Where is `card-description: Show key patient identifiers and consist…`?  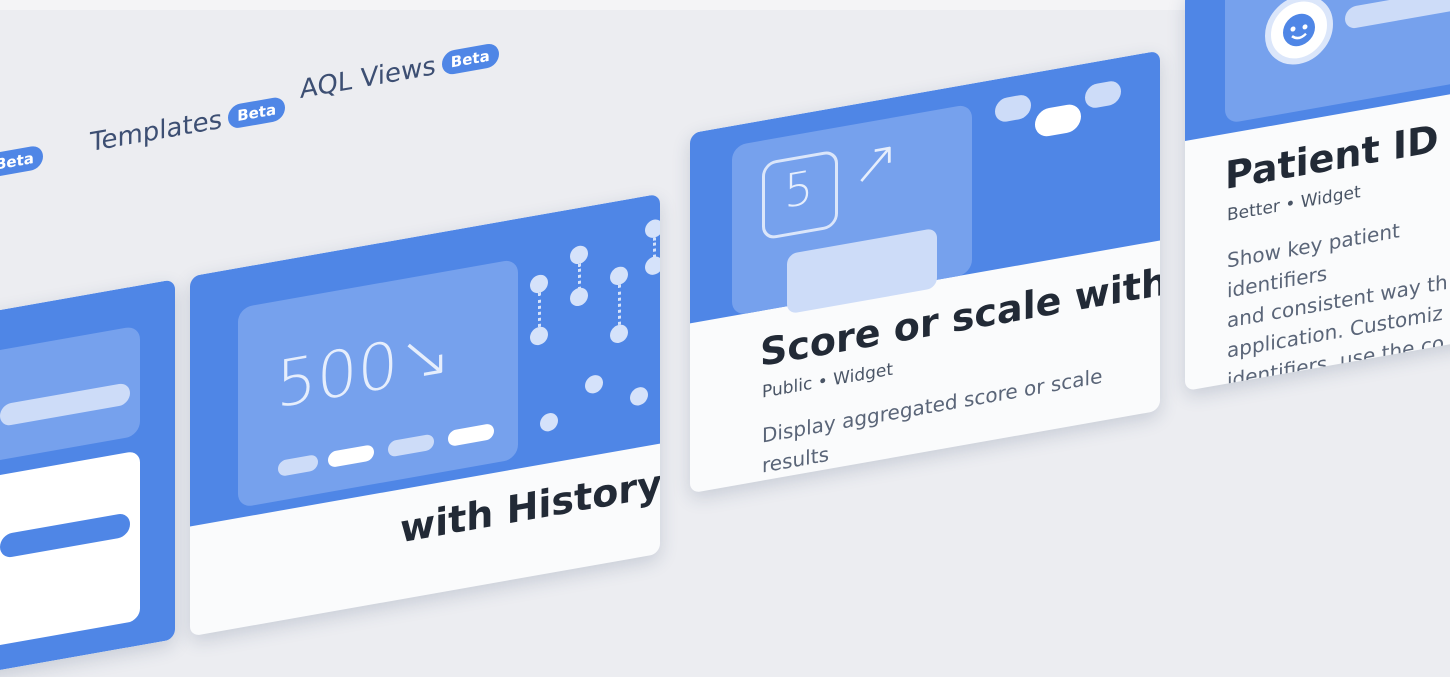
card-description: Show key patient identifiers and consist… is located at coordinates (1337, 305).